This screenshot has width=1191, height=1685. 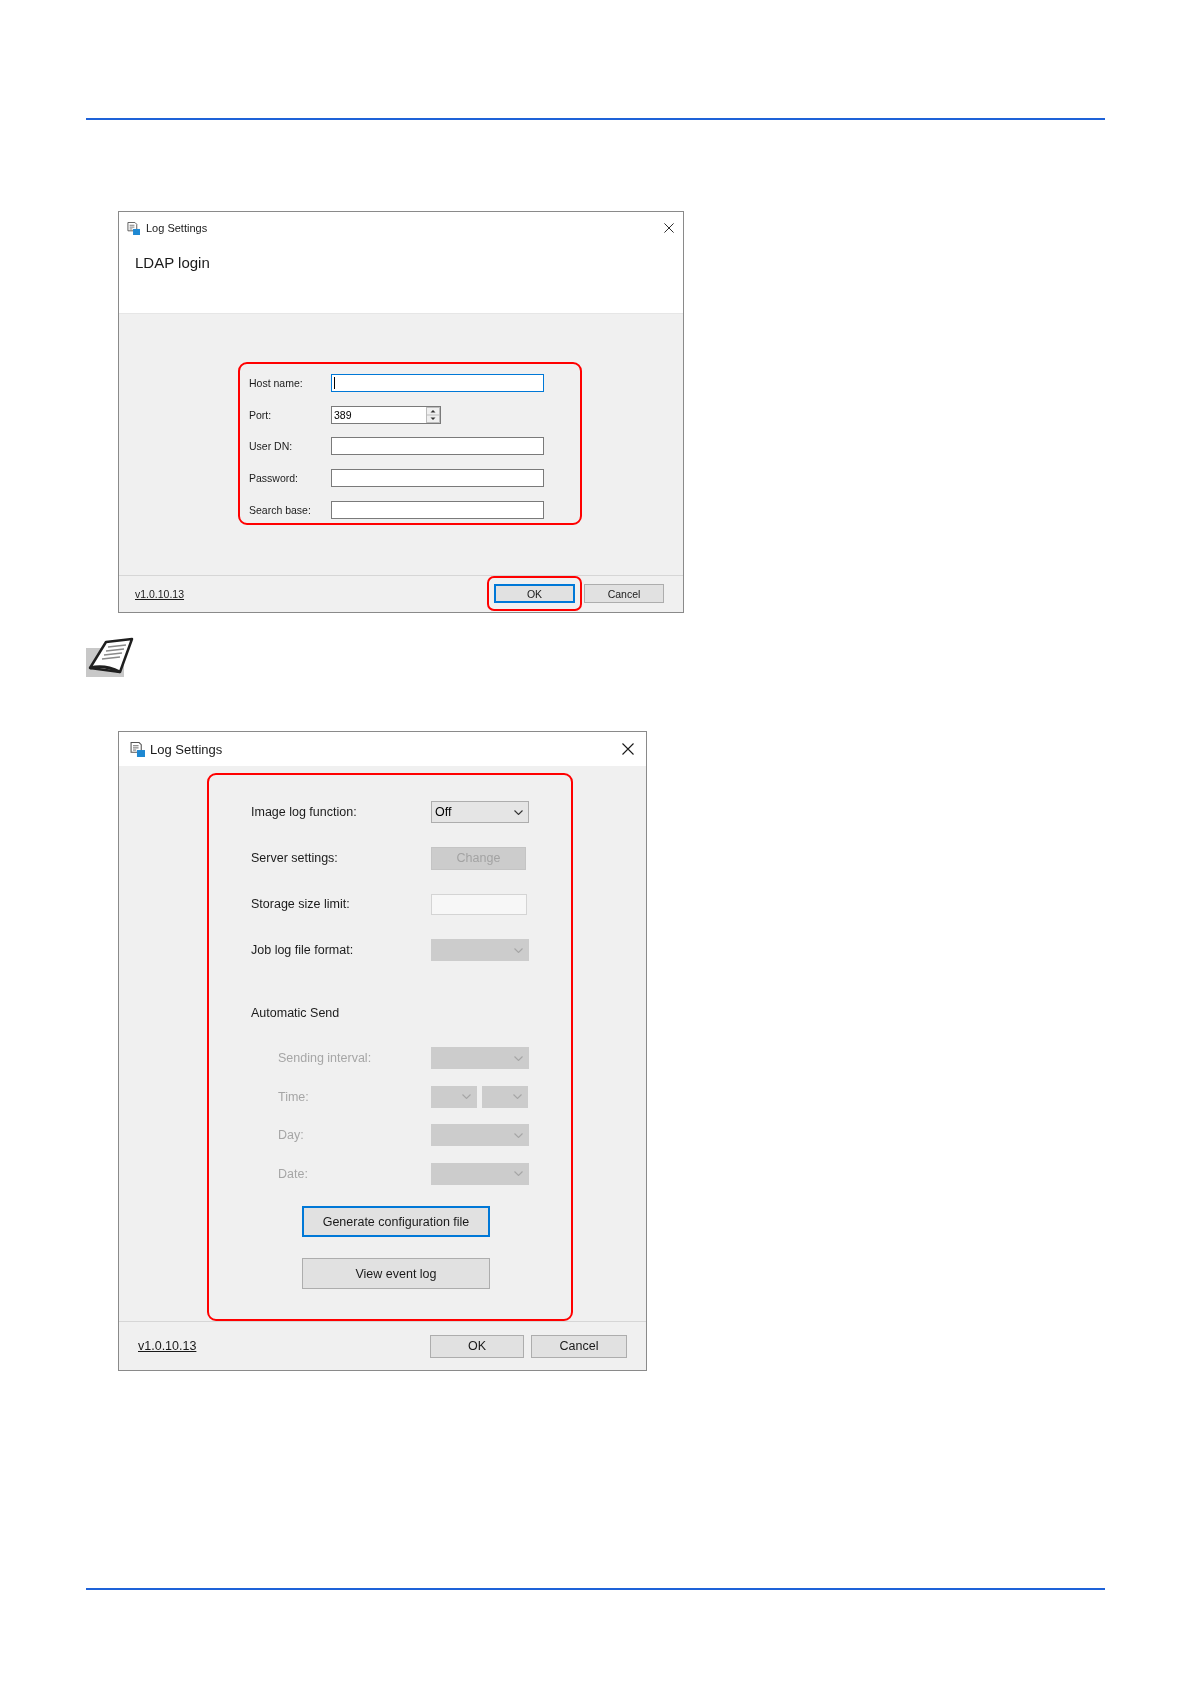 I want to click on action-button: Generate configuration file, so click(x=396, y=1221).